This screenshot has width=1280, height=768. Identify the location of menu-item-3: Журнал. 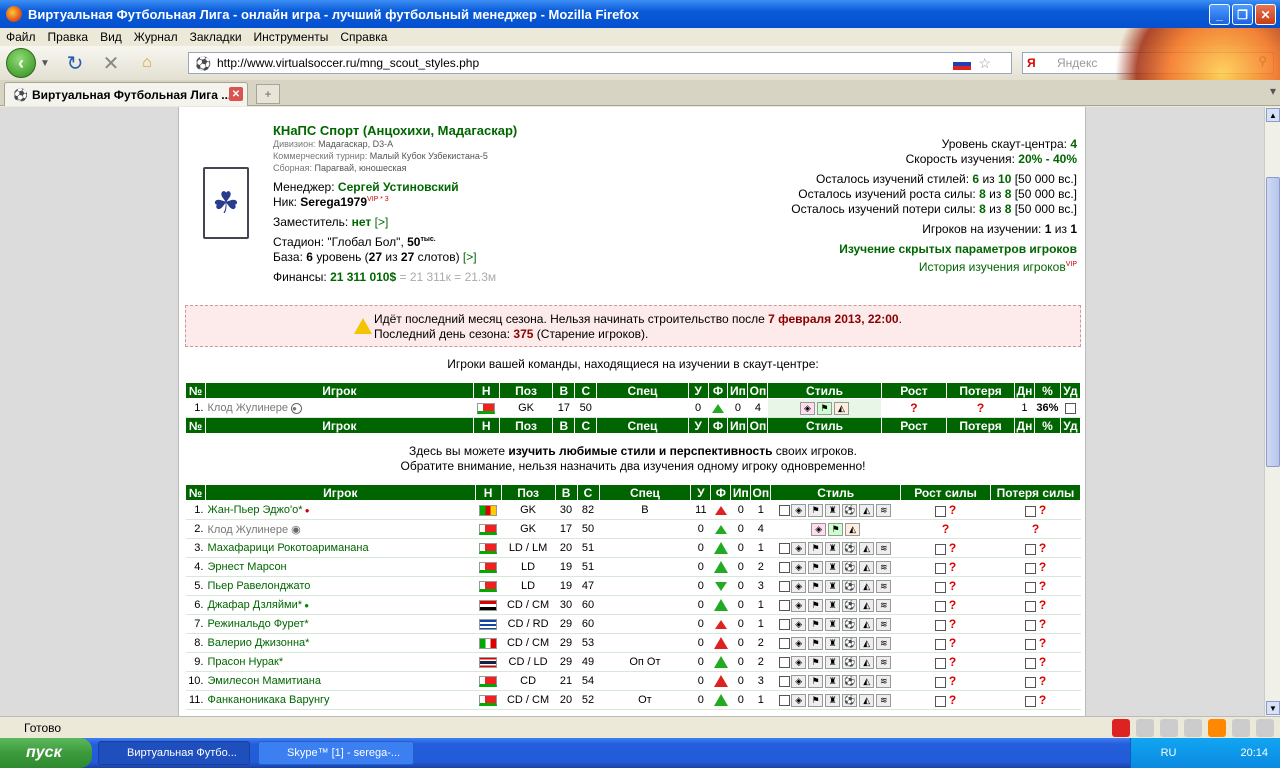
(156, 37).